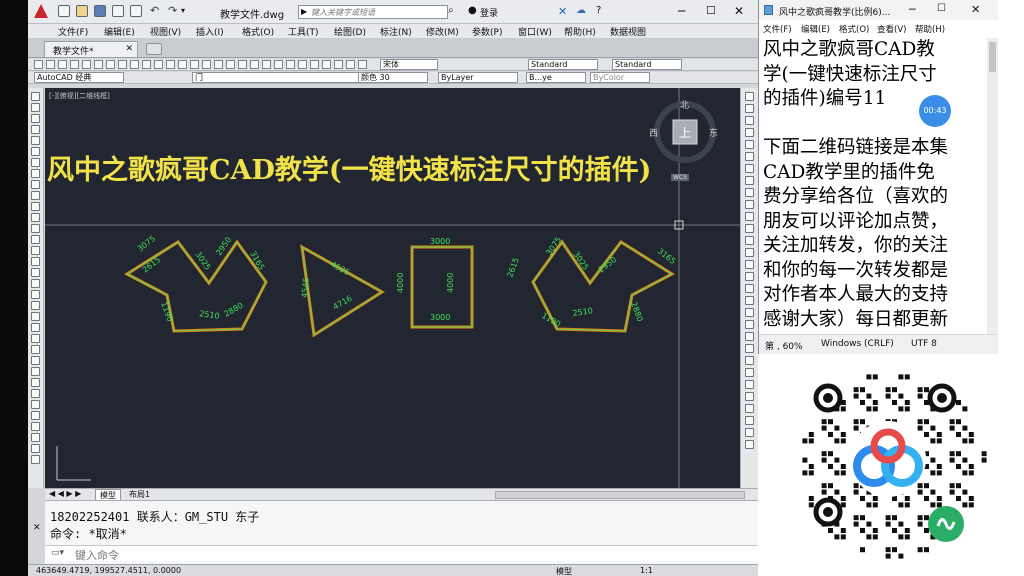  What do you see at coordinates (183, 10) in the screenshot?
I see `quick-access-dropdown-icon: ▾` at bounding box center [183, 10].